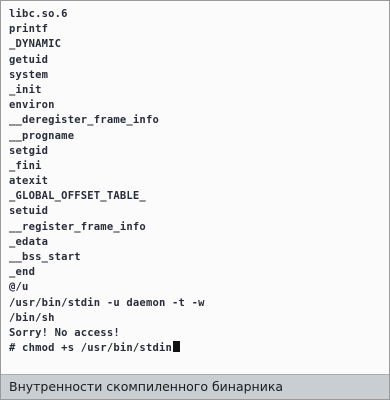 Image resolution: width=390 pixels, height=400 pixels. What do you see at coordinates (29, 29) in the screenshot?
I see `terminal-line: printf` at bounding box center [29, 29].